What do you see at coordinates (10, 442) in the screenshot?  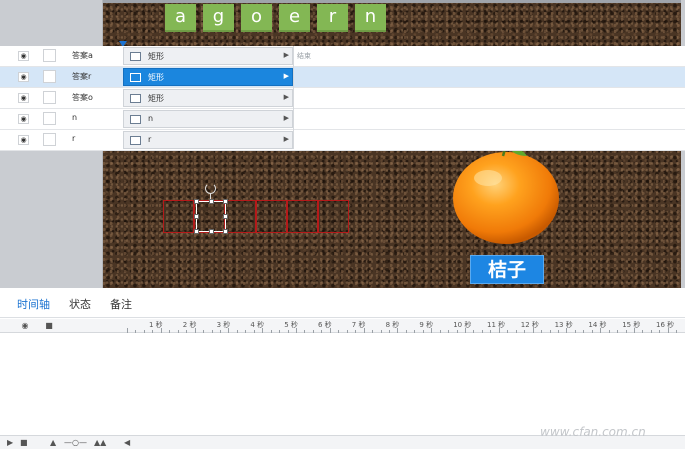 I see `play-icon: ▶` at bounding box center [10, 442].